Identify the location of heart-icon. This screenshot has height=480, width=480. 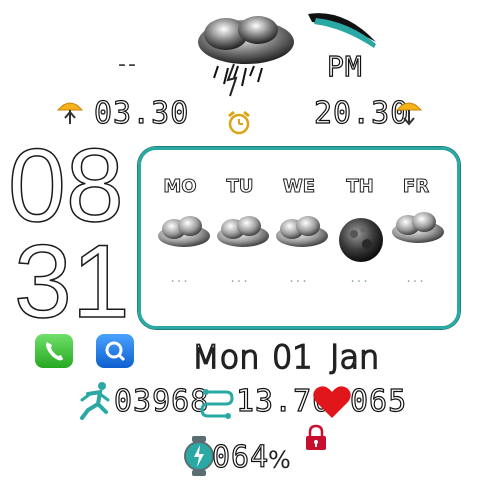
(332, 402).